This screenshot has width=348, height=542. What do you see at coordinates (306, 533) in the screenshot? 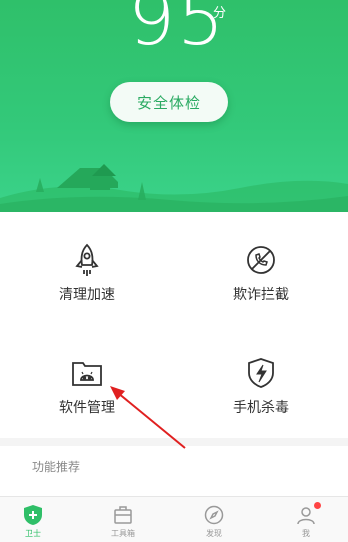
I see `tab-label: 我` at bounding box center [306, 533].